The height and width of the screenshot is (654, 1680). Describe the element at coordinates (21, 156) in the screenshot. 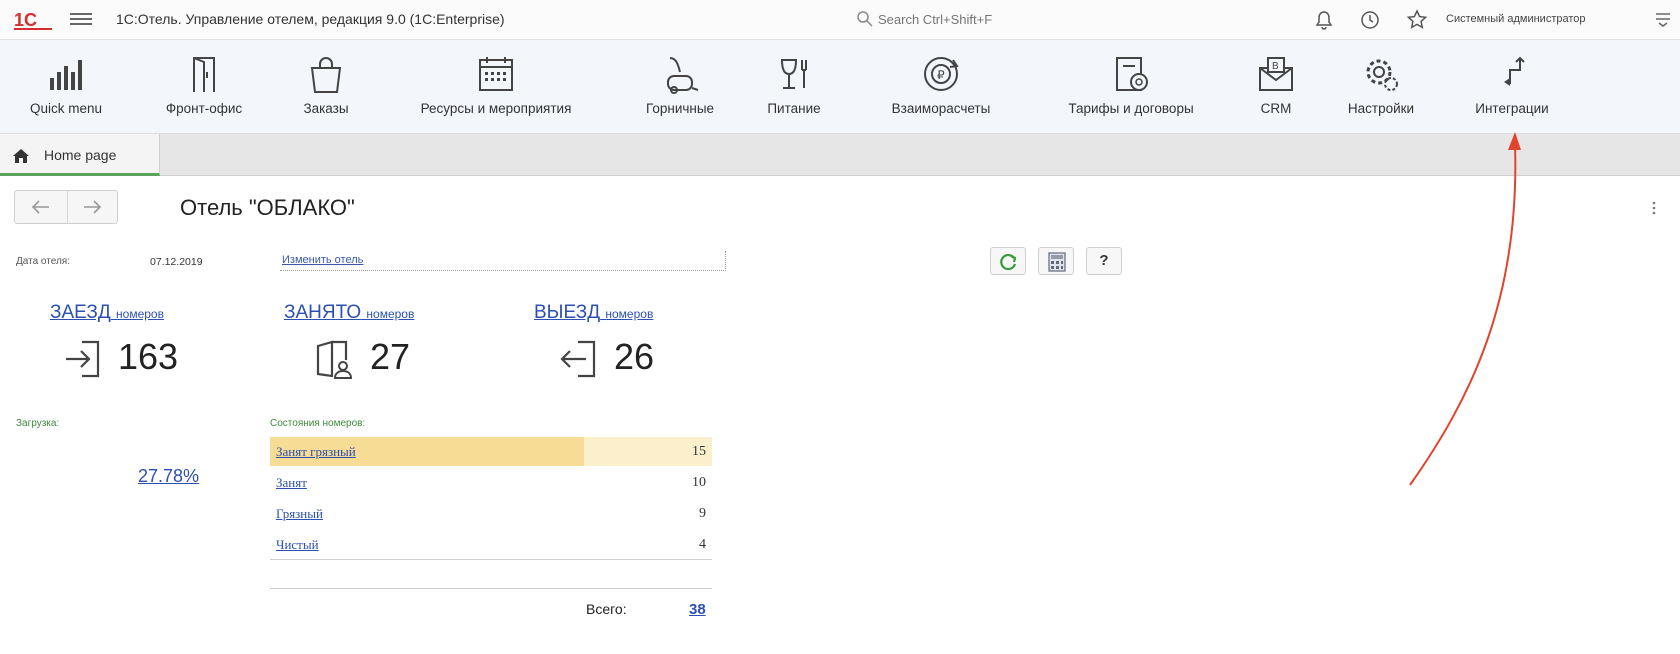

I see `home-icon` at that location.